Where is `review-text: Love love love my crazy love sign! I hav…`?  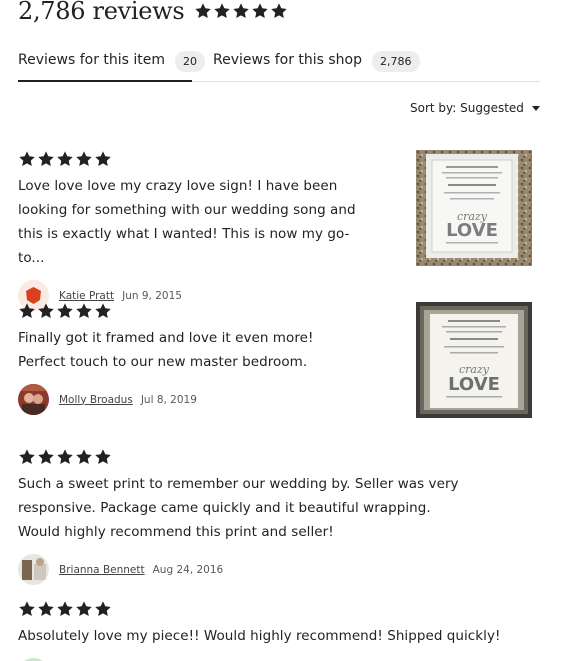 review-text: Love love love my crazy love sign! I hav… is located at coordinates (187, 222).